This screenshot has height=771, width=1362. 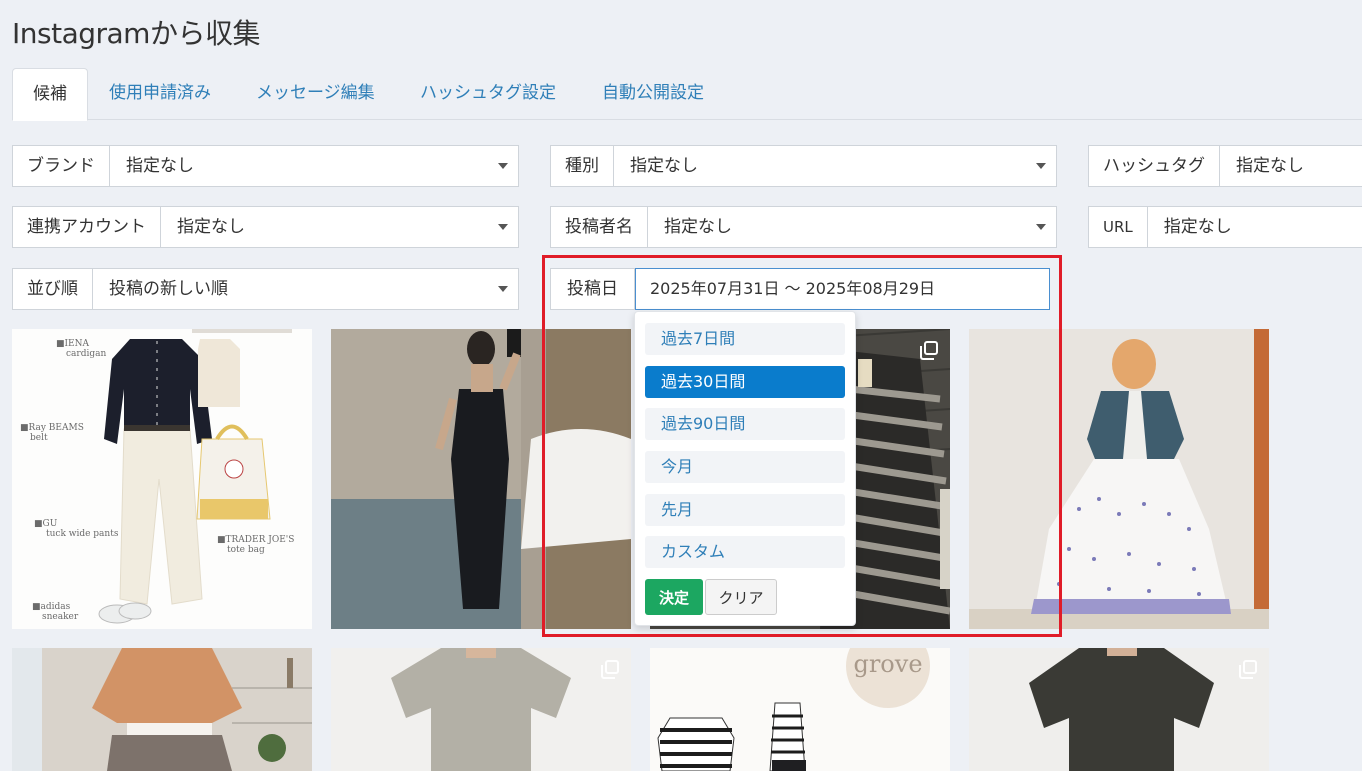 I want to click on range-option-last-7-days: 過去7日間, so click(x=745, y=339).